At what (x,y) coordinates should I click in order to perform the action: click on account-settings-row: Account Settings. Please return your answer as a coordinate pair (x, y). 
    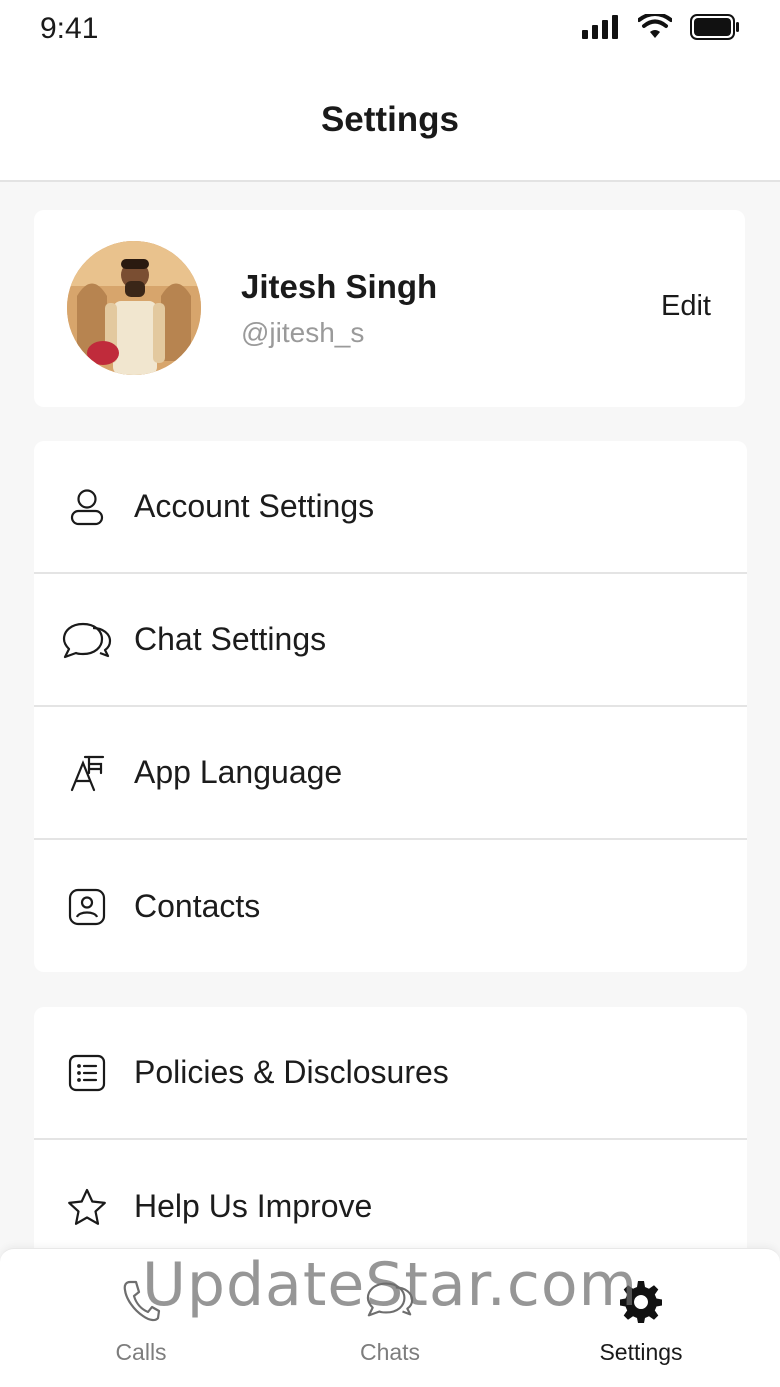
    Looking at the image, I should click on (390, 507).